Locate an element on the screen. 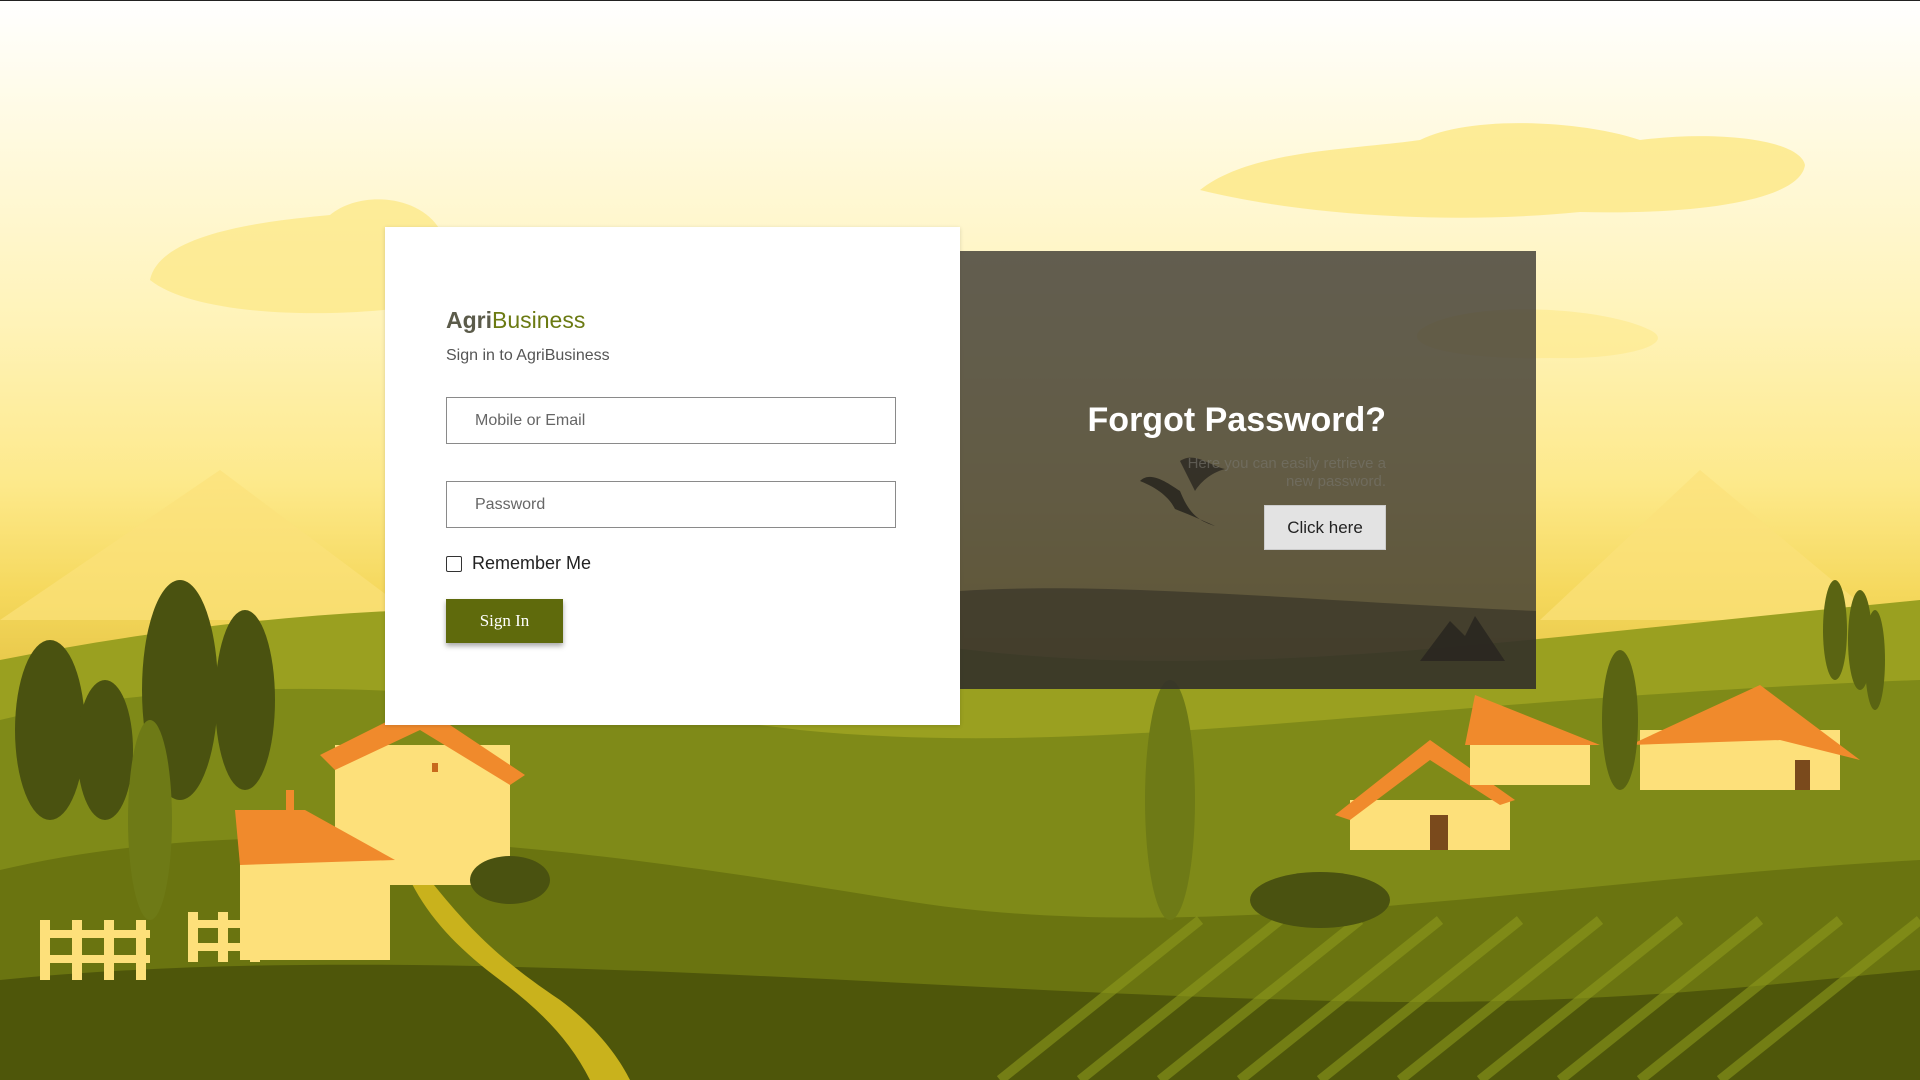 The height and width of the screenshot is (1080, 1920). signin-subtitle: Sign in to AgriBusiness is located at coordinates (528, 355).